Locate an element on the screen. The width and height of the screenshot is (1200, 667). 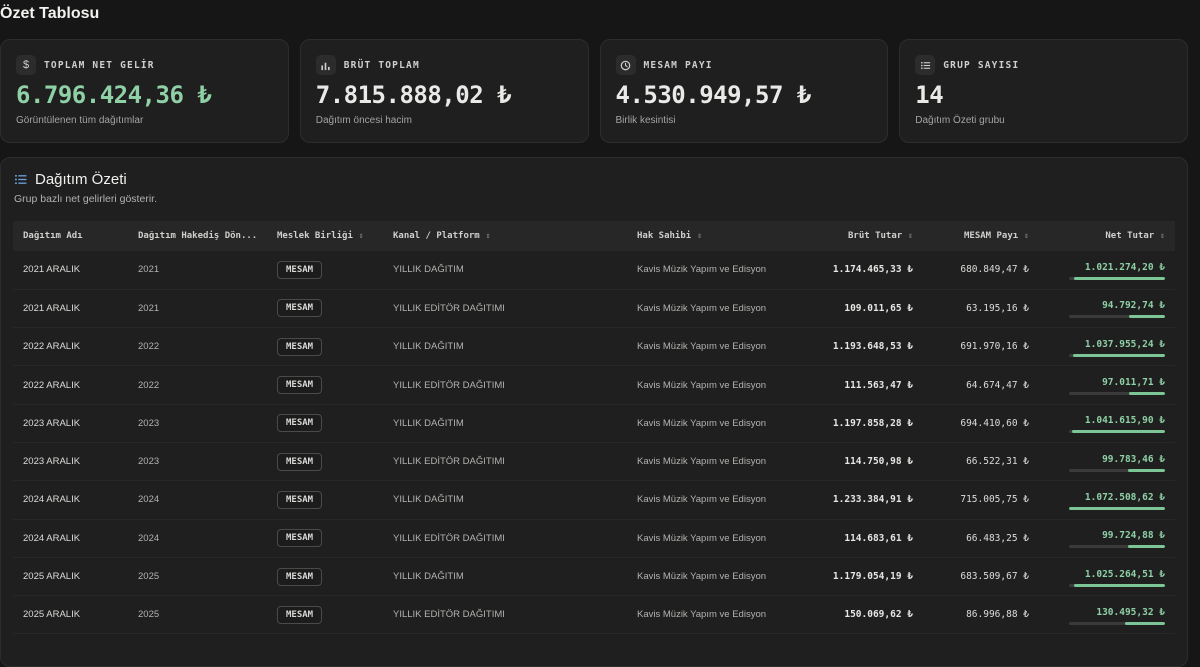
cell-mesam: 683.509,67 ₺ is located at coordinates (994, 577).